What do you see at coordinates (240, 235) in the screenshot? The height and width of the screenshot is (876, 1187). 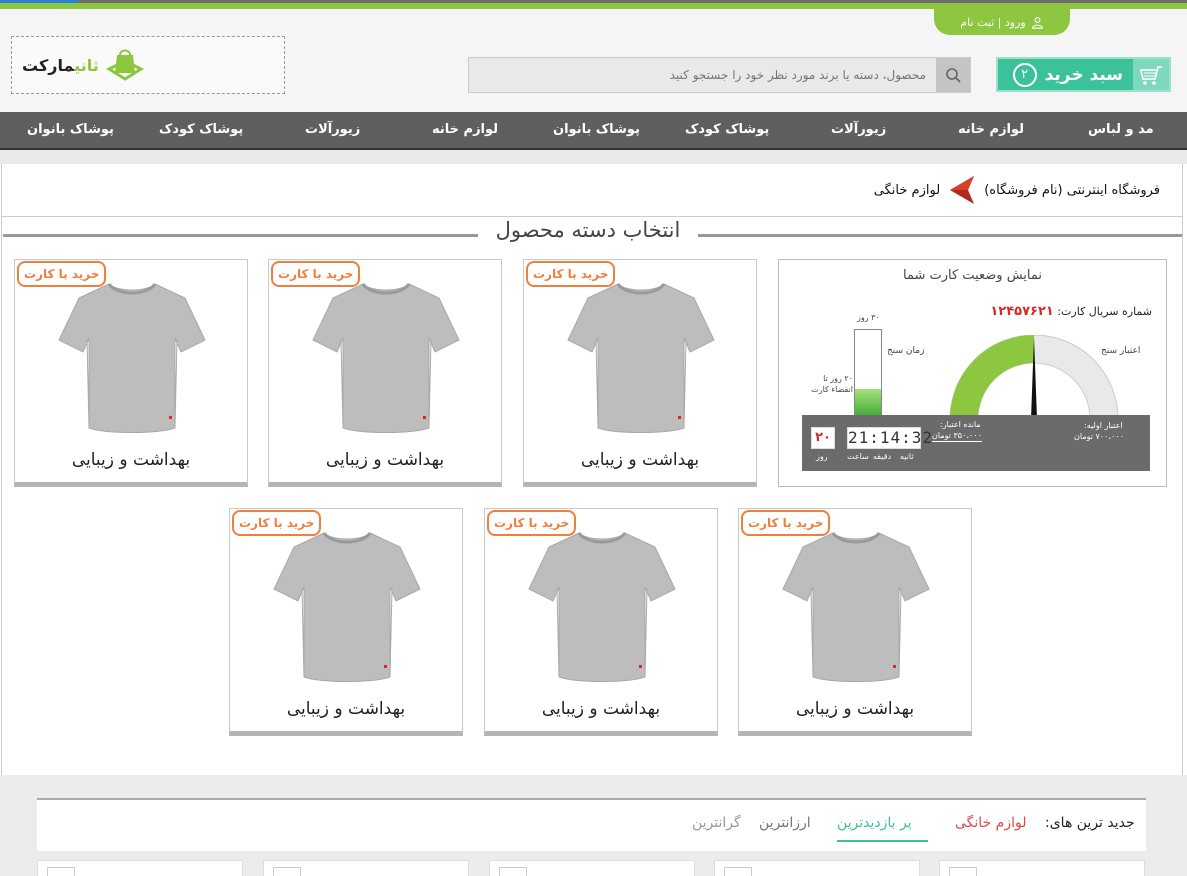 I see `title-rule-left` at bounding box center [240, 235].